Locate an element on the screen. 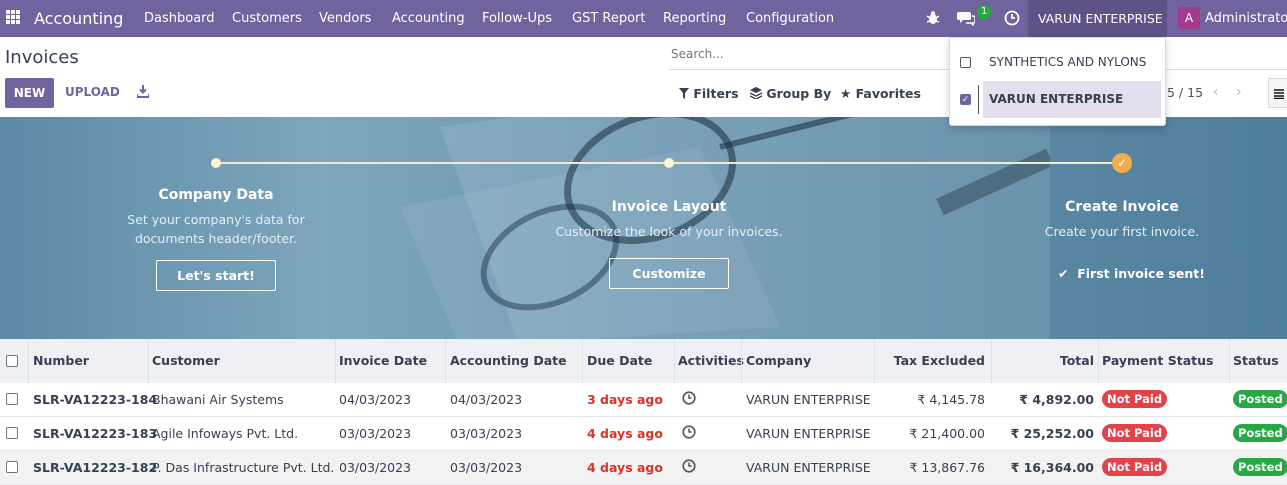 The image size is (1287, 485). bug-icon is located at coordinates (933, 18).